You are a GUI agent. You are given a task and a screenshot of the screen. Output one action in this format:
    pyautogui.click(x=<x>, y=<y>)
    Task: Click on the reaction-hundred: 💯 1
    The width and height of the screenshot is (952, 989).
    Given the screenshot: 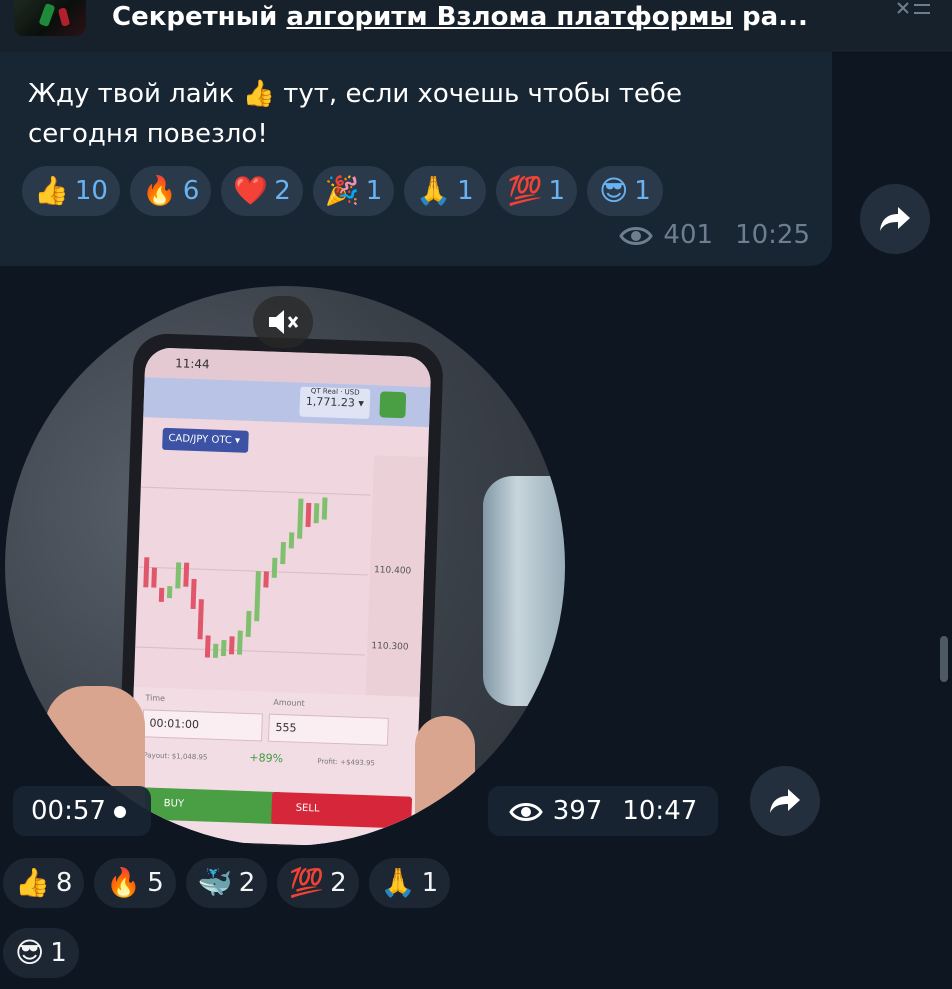 What is the action you would take?
    pyautogui.click(x=536, y=191)
    